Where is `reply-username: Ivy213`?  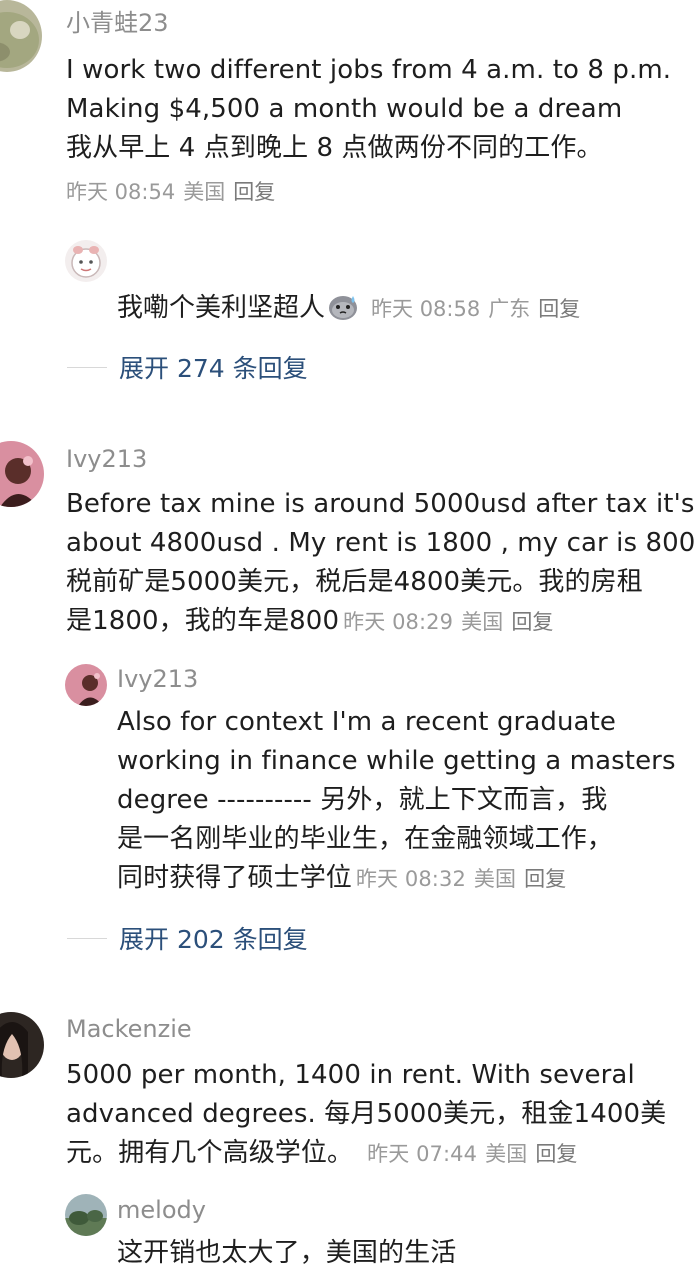 reply-username: Ivy213 is located at coordinates (157, 679).